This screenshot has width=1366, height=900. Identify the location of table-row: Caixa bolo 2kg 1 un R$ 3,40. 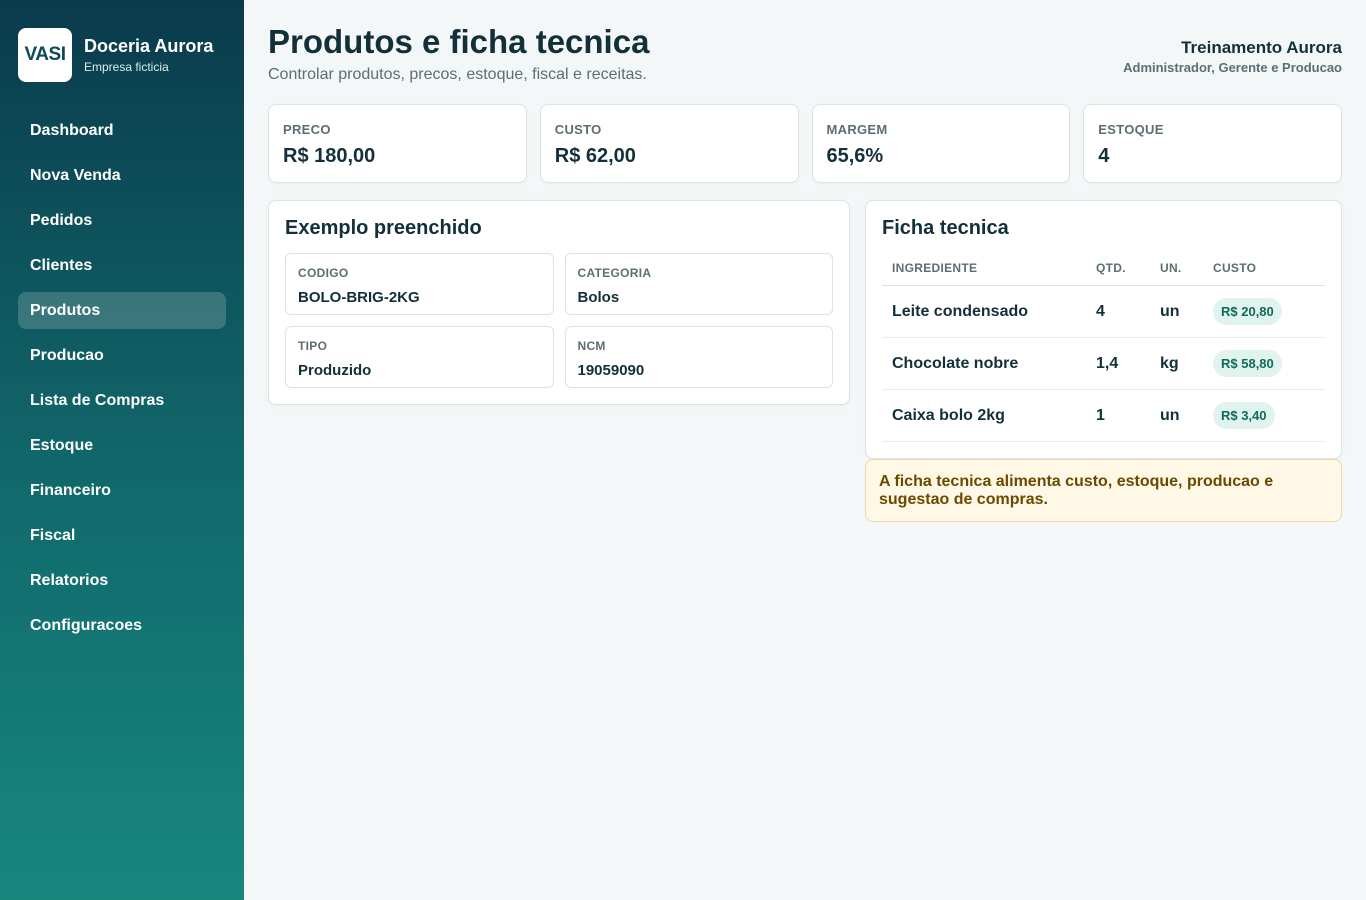
(1103, 415).